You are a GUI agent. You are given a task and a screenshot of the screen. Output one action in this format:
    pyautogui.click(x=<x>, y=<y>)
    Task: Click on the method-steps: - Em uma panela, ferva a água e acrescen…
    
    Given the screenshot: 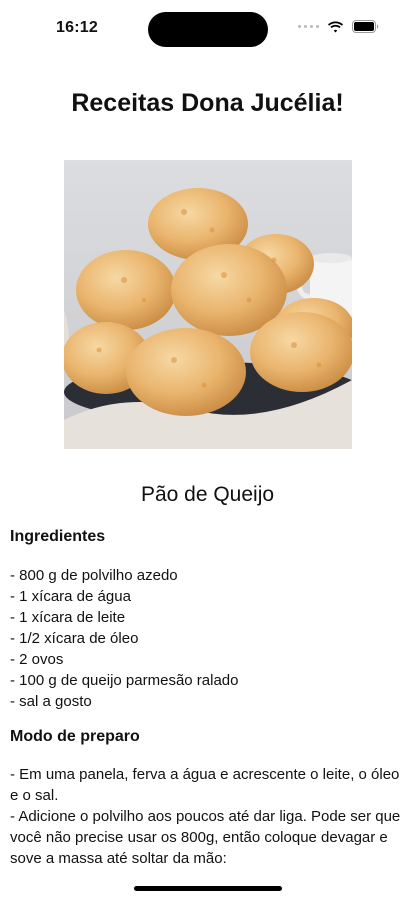 What is the action you would take?
    pyautogui.click(x=210, y=816)
    